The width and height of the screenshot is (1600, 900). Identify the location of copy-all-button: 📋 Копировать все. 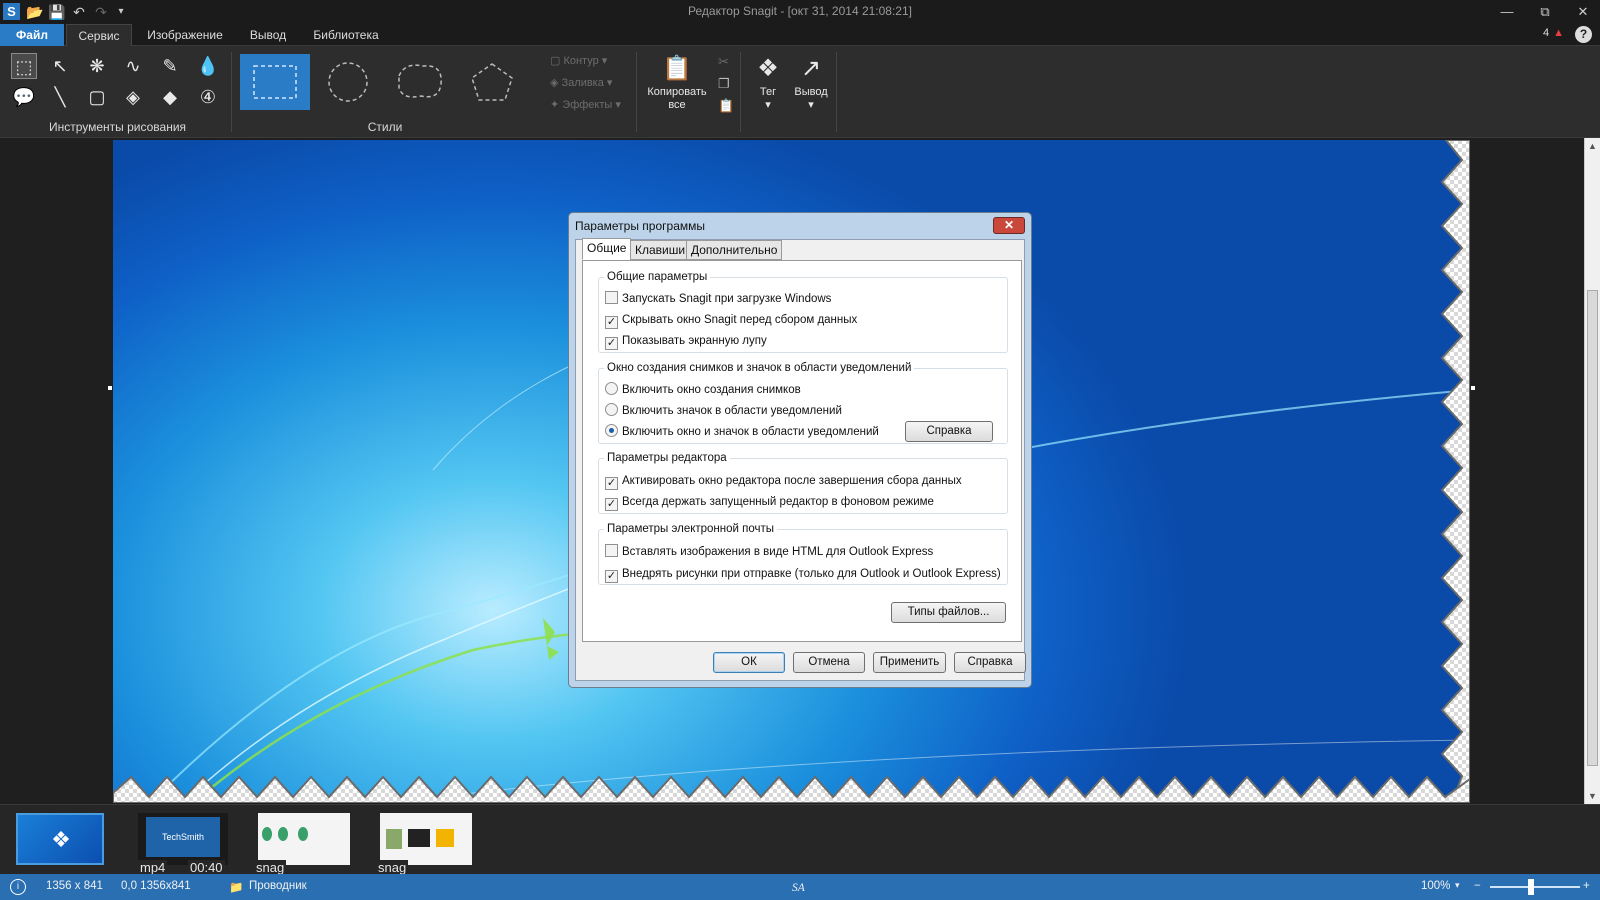
(677, 83).